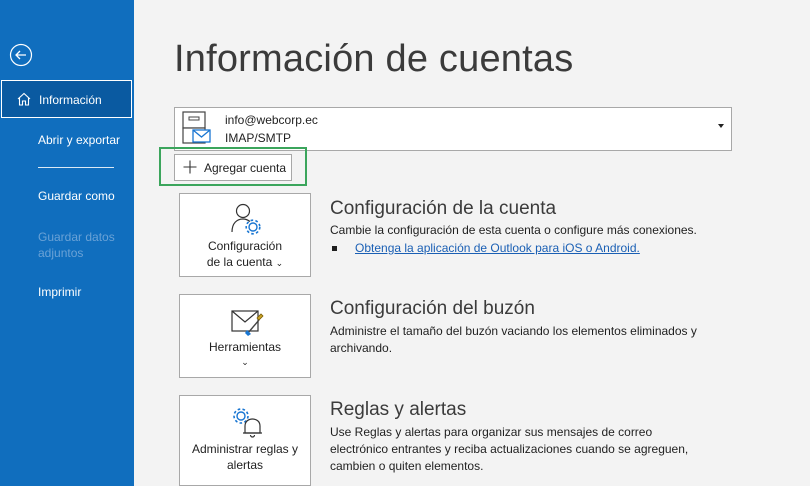  I want to click on add-account-button: Agregar cuenta, so click(233, 167).